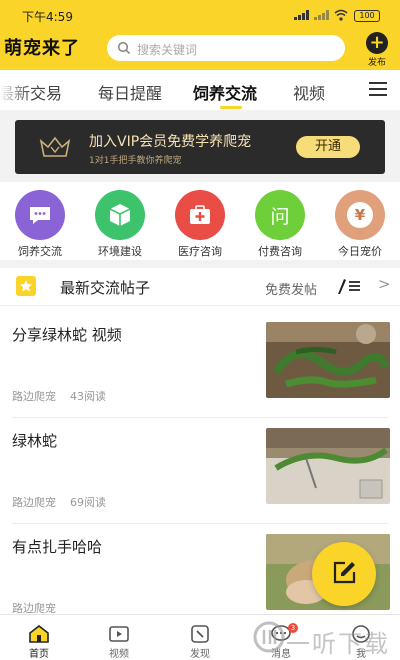  What do you see at coordinates (88, 396) in the screenshot?
I see `post-reads: 43阅读` at bounding box center [88, 396].